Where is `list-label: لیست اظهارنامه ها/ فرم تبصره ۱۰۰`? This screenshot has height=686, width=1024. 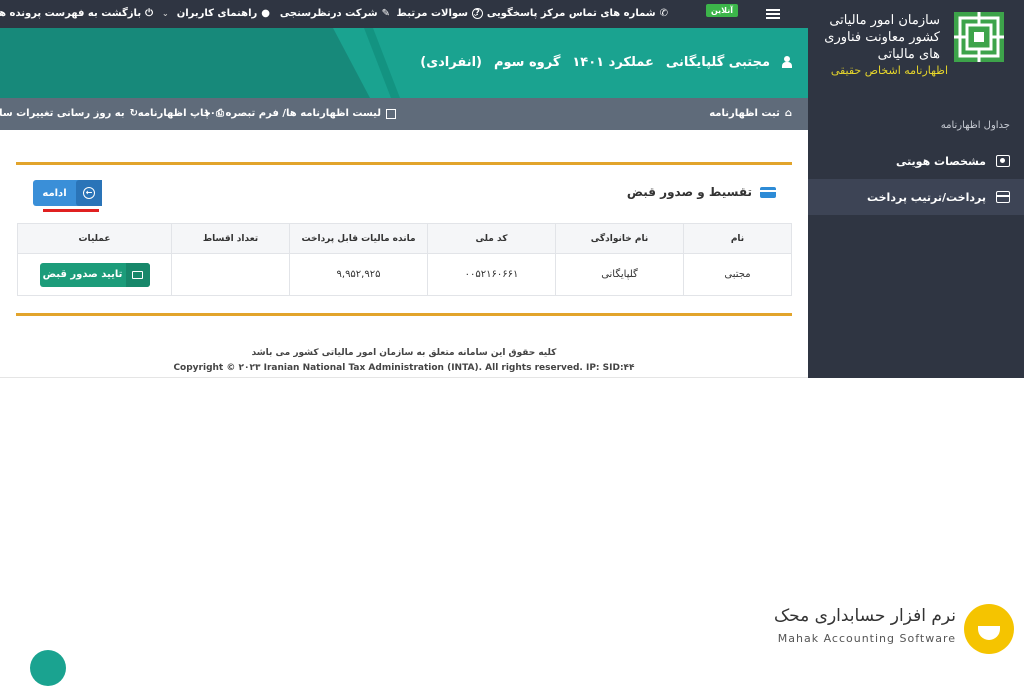
list-label: لیست اظهارنامه ها/ فرم تبصره ۱۰۰ is located at coordinates (292, 113).